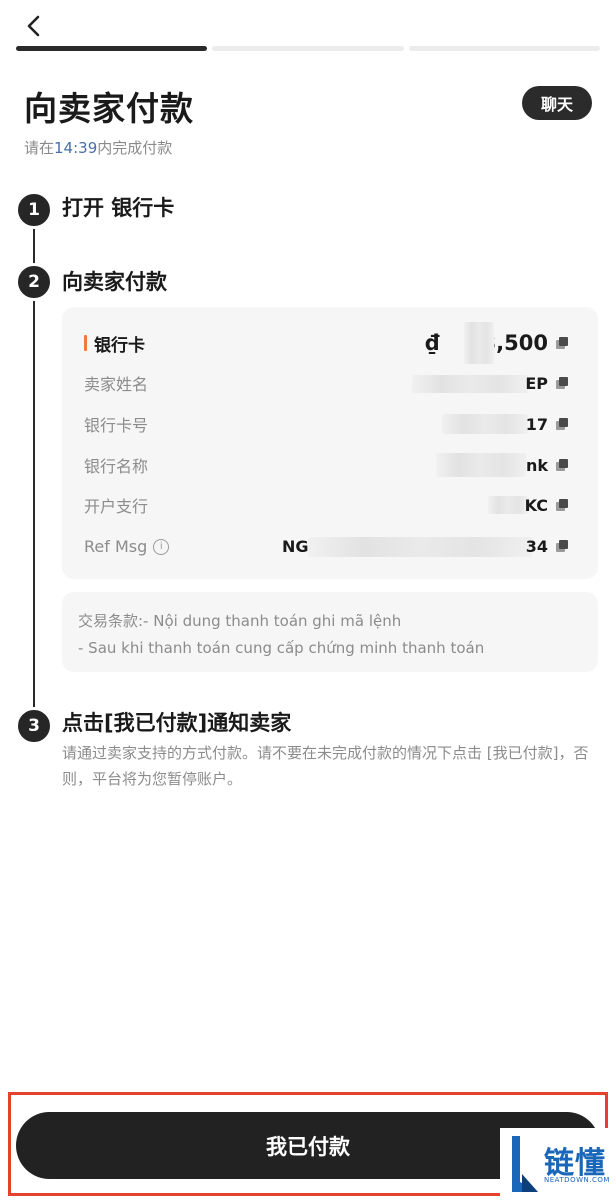 This screenshot has height=1200, width=616. Describe the element at coordinates (432, 343) in the screenshot. I see `amount-prefix: ₫` at that location.